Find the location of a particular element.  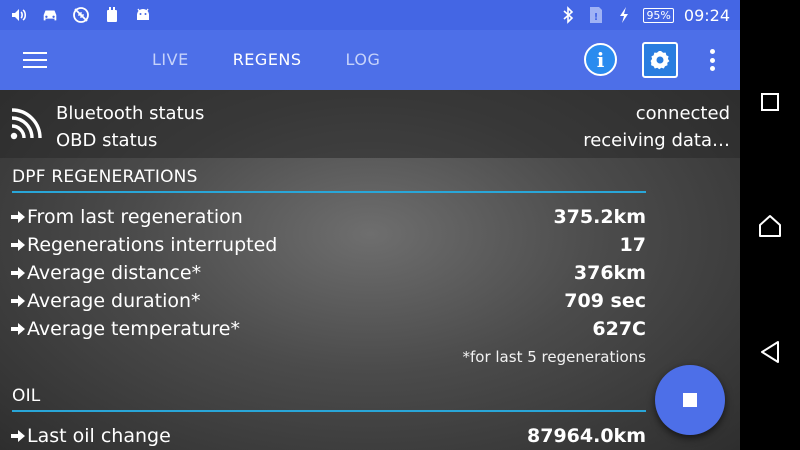

volume-icon is located at coordinates (19, 15).